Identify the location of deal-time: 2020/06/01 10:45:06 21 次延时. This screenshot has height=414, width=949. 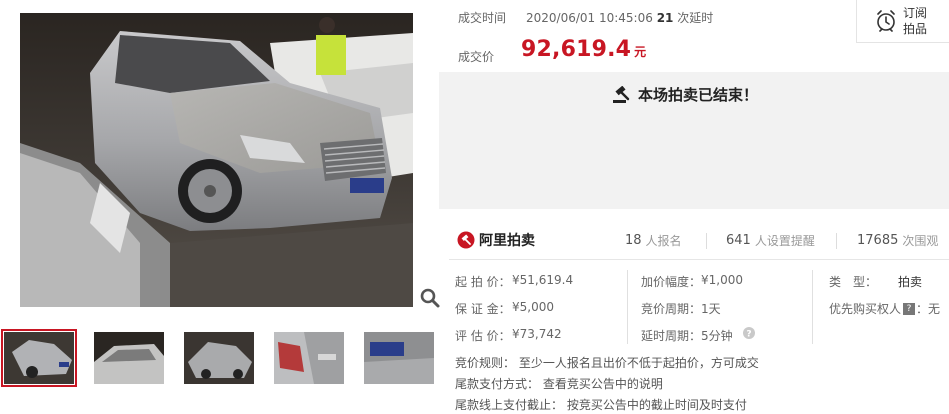
(619, 17).